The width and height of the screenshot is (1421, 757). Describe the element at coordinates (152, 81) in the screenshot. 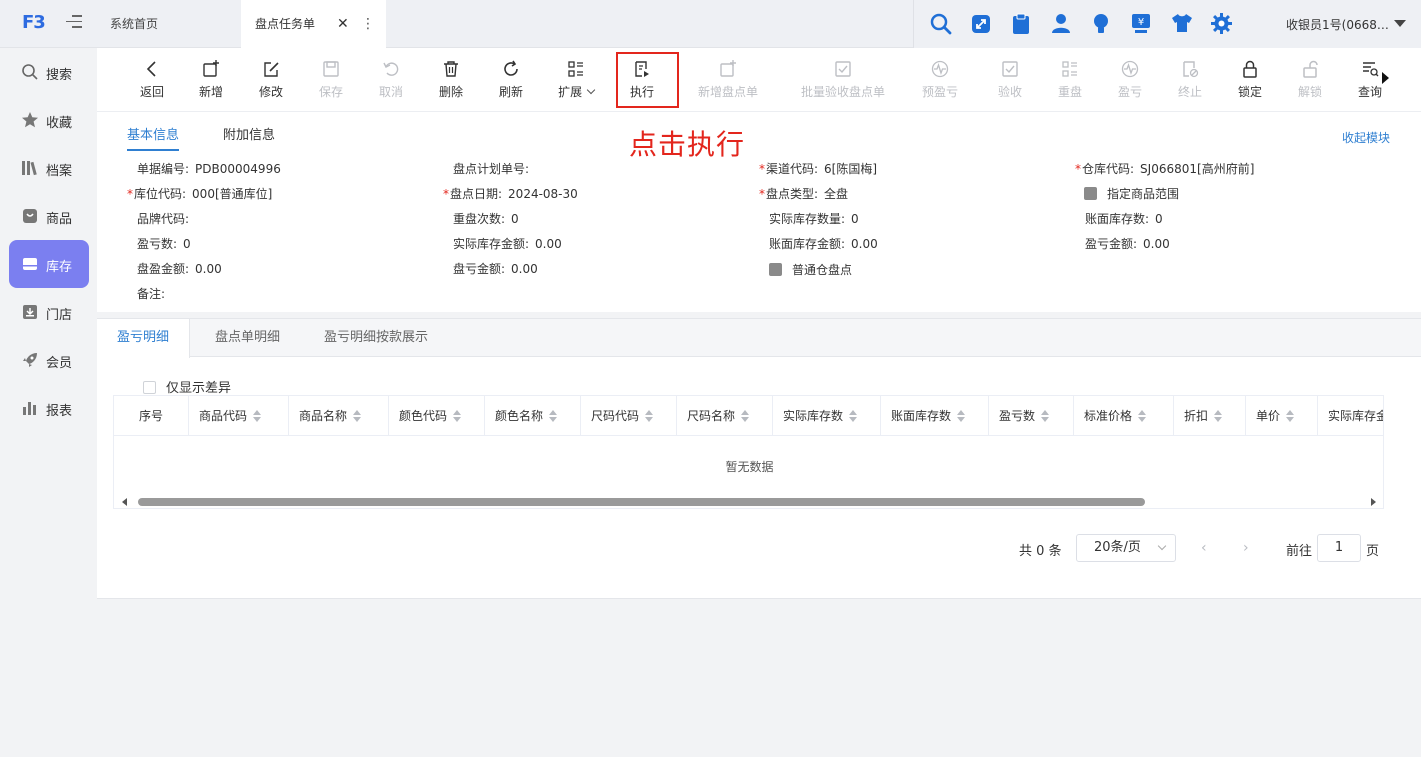

I see `back-button: 返回` at that location.